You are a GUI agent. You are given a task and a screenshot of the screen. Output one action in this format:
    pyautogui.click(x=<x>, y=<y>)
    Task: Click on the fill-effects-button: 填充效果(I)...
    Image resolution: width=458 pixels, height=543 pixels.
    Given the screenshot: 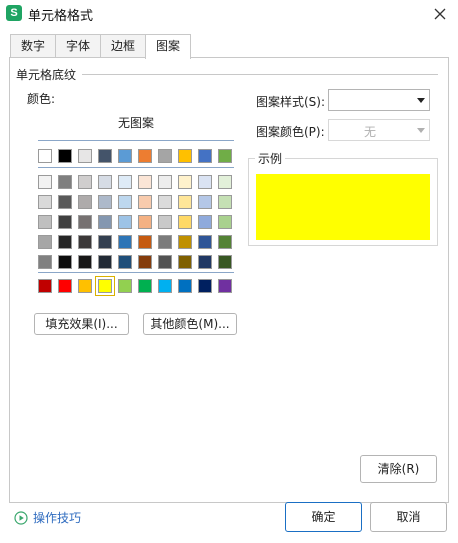 What is the action you would take?
    pyautogui.click(x=81, y=324)
    